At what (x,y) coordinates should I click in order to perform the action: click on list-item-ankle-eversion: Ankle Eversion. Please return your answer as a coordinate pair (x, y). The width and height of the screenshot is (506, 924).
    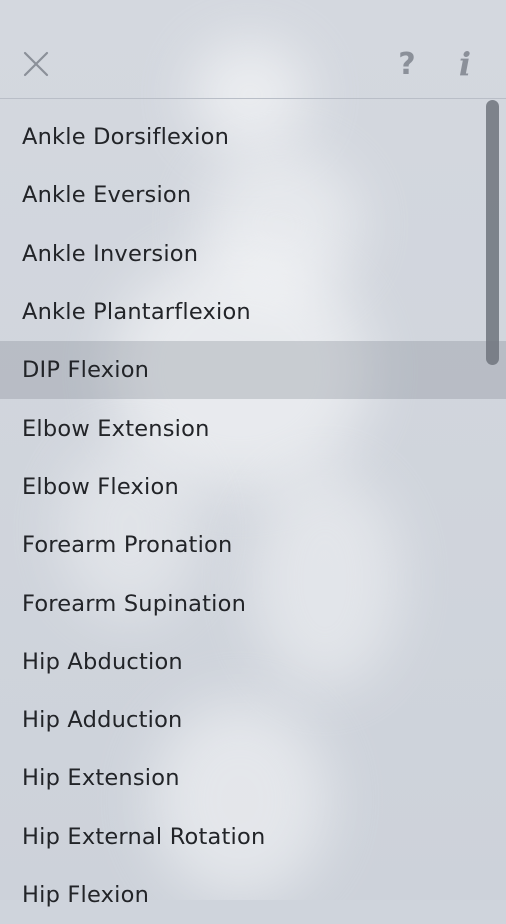
    Looking at the image, I should click on (253, 195).